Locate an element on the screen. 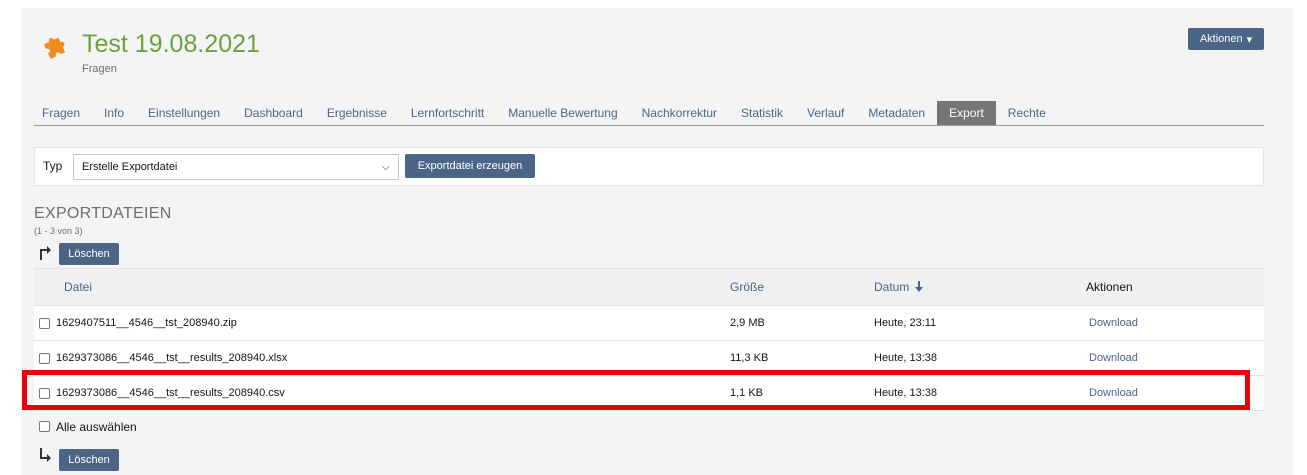  tab-einstellungen: Einstellungen is located at coordinates (184, 113).